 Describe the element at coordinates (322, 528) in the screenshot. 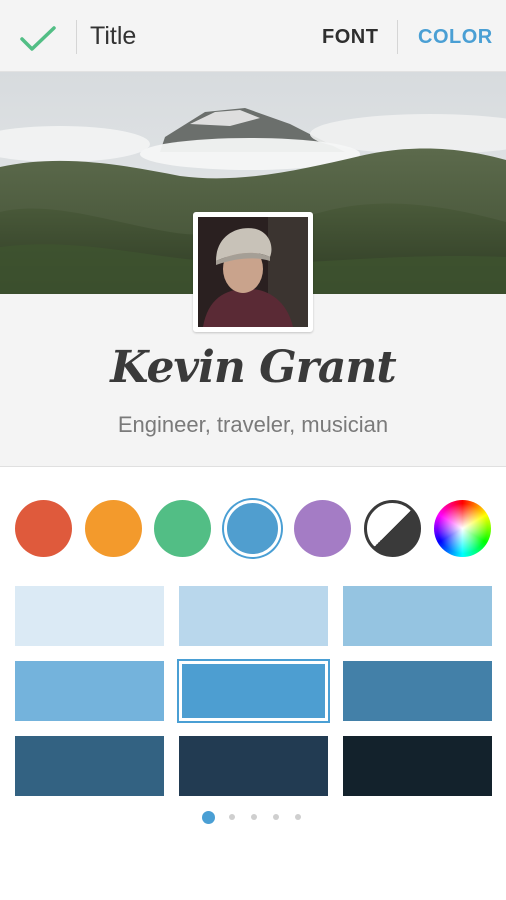

I see `color-purple` at that location.